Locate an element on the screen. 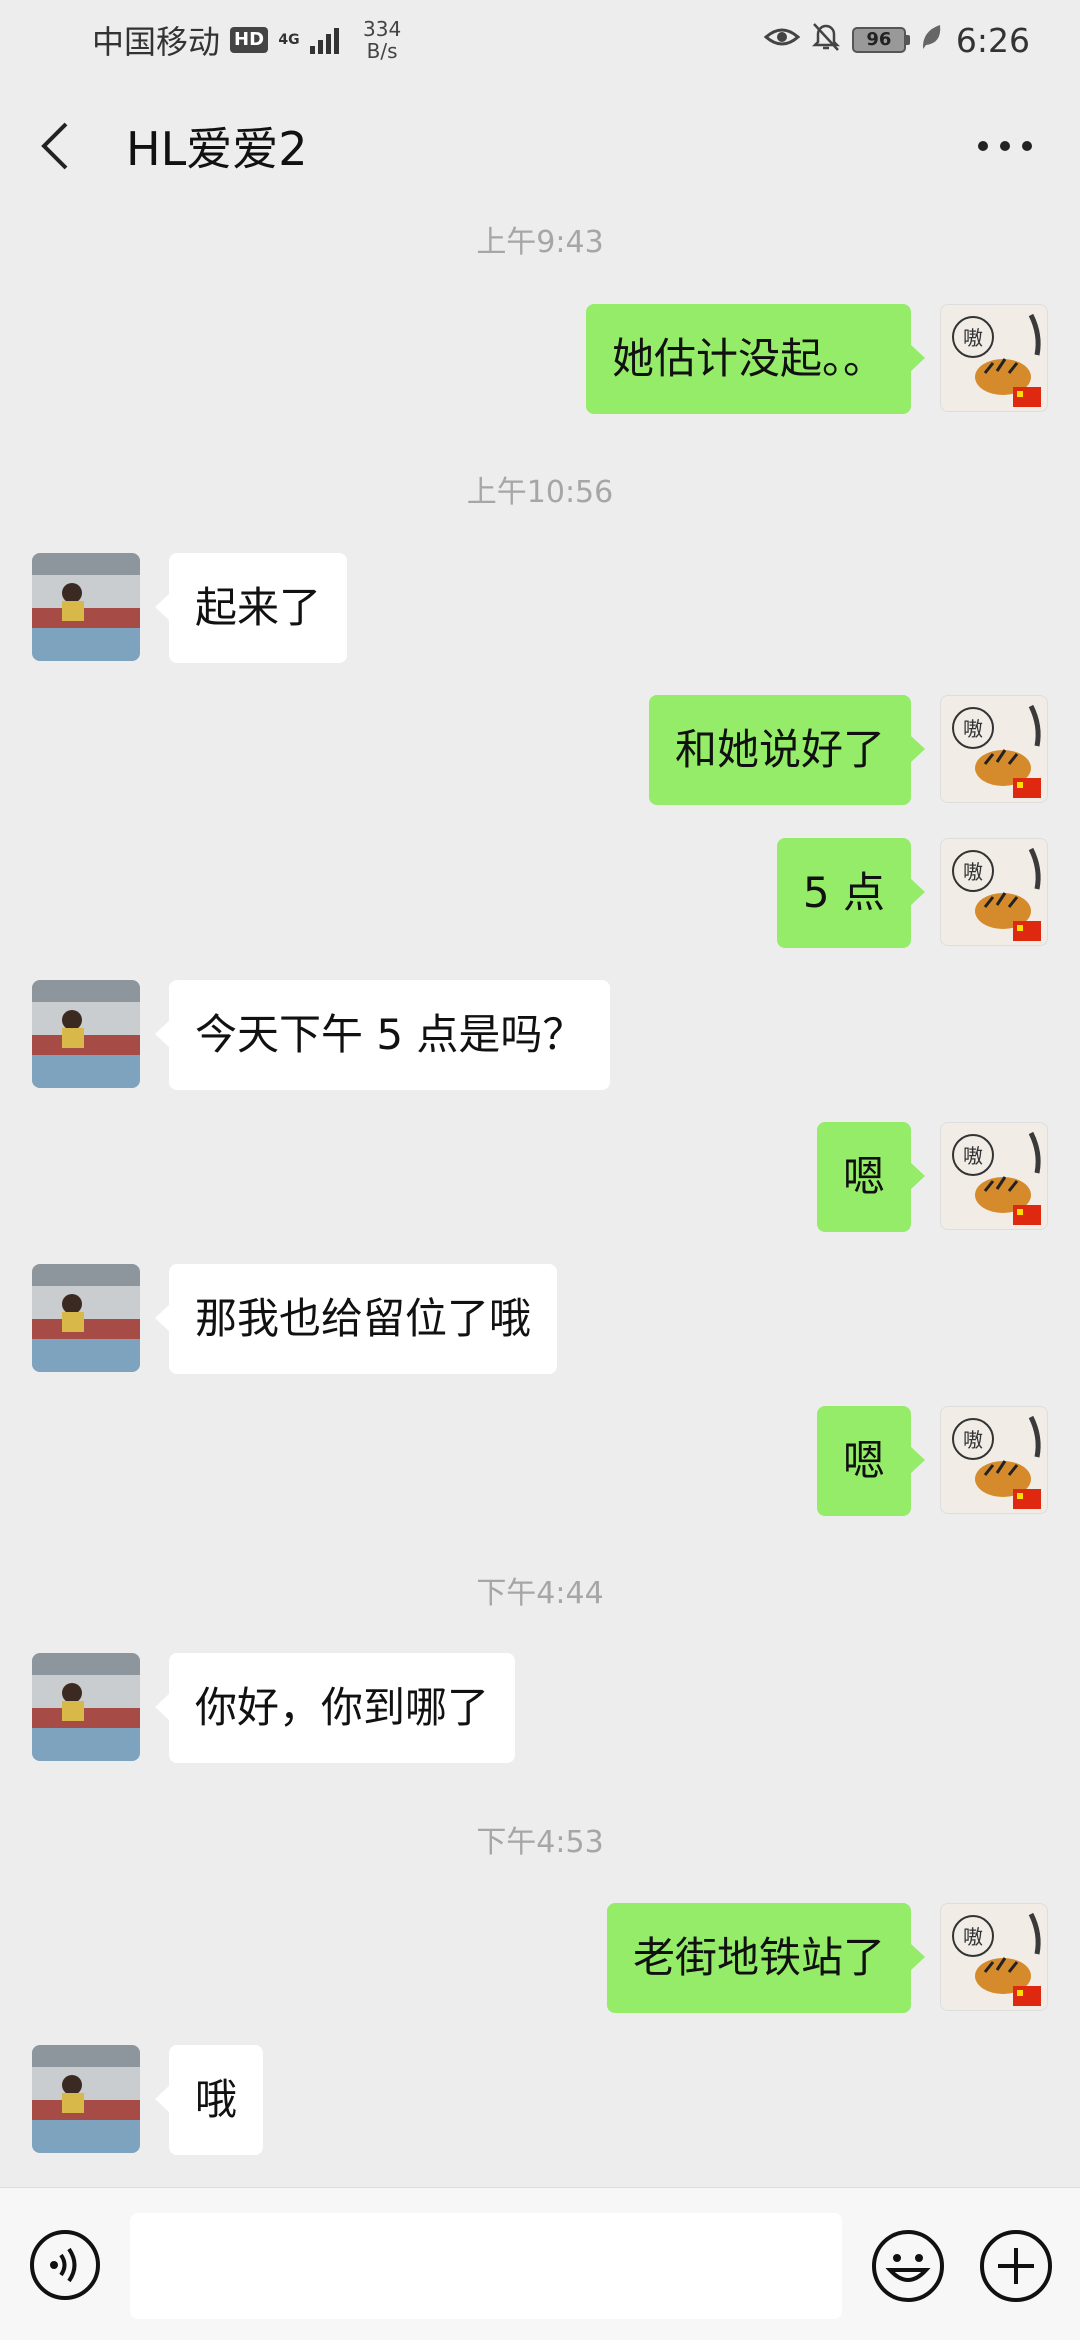 The height and width of the screenshot is (2340, 1080). mute-bell-icon is located at coordinates (826, 40).